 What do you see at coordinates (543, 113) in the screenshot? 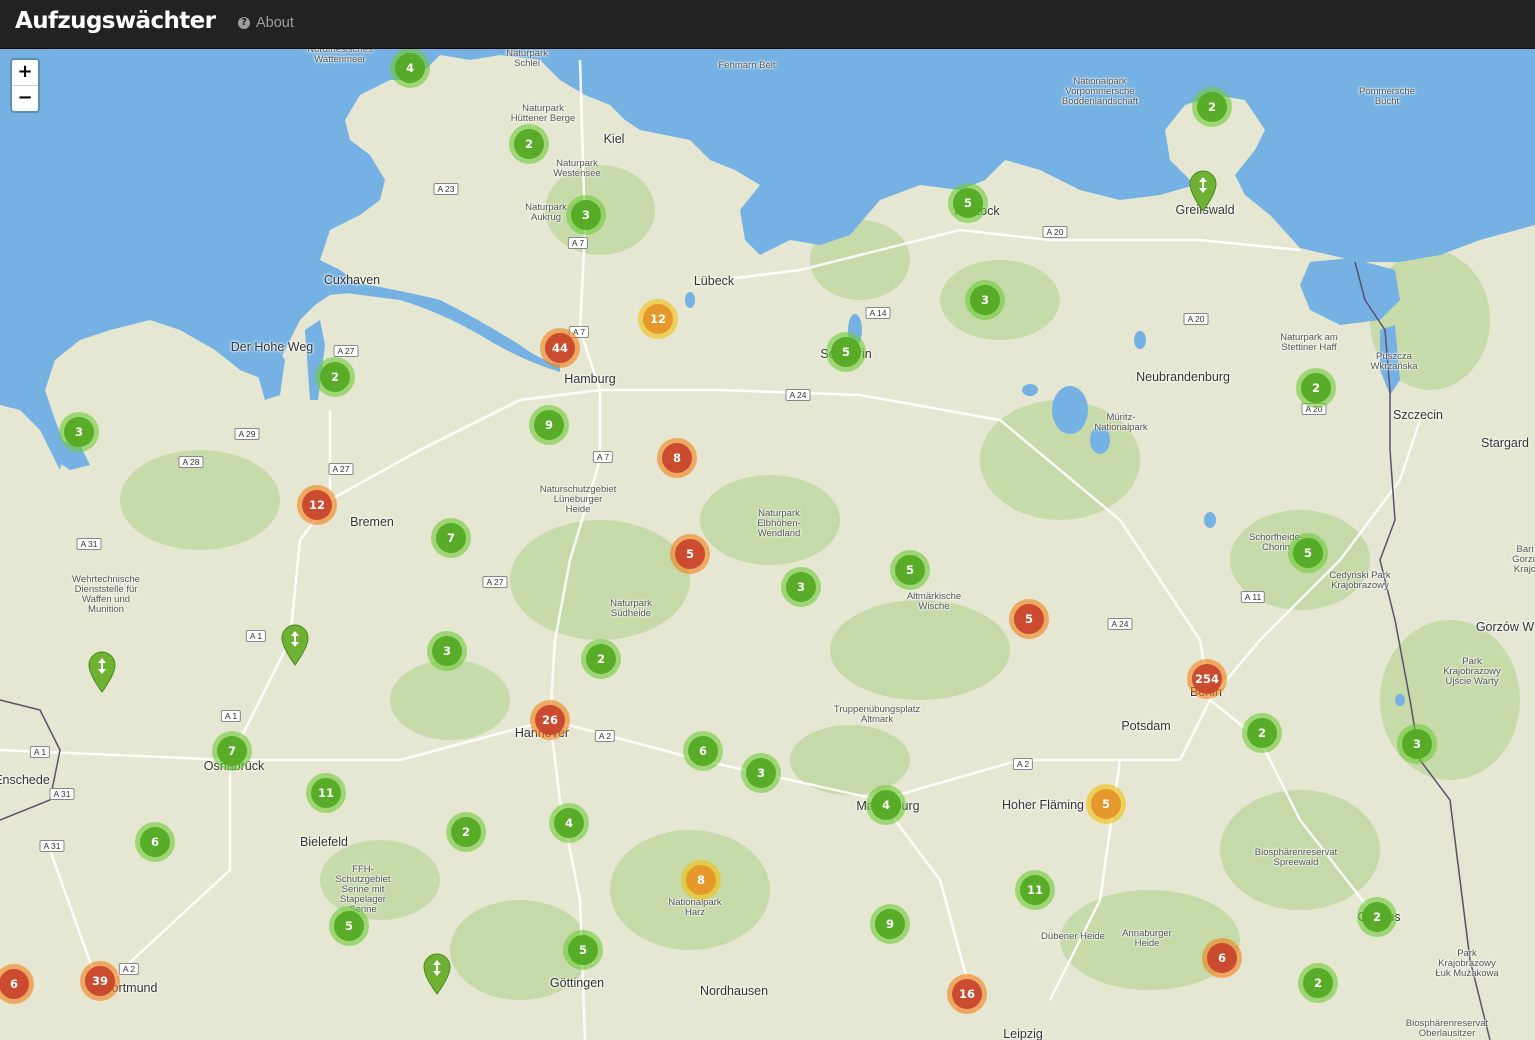
I see `area-label: Naturpark Hüttener Berge` at bounding box center [543, 113].